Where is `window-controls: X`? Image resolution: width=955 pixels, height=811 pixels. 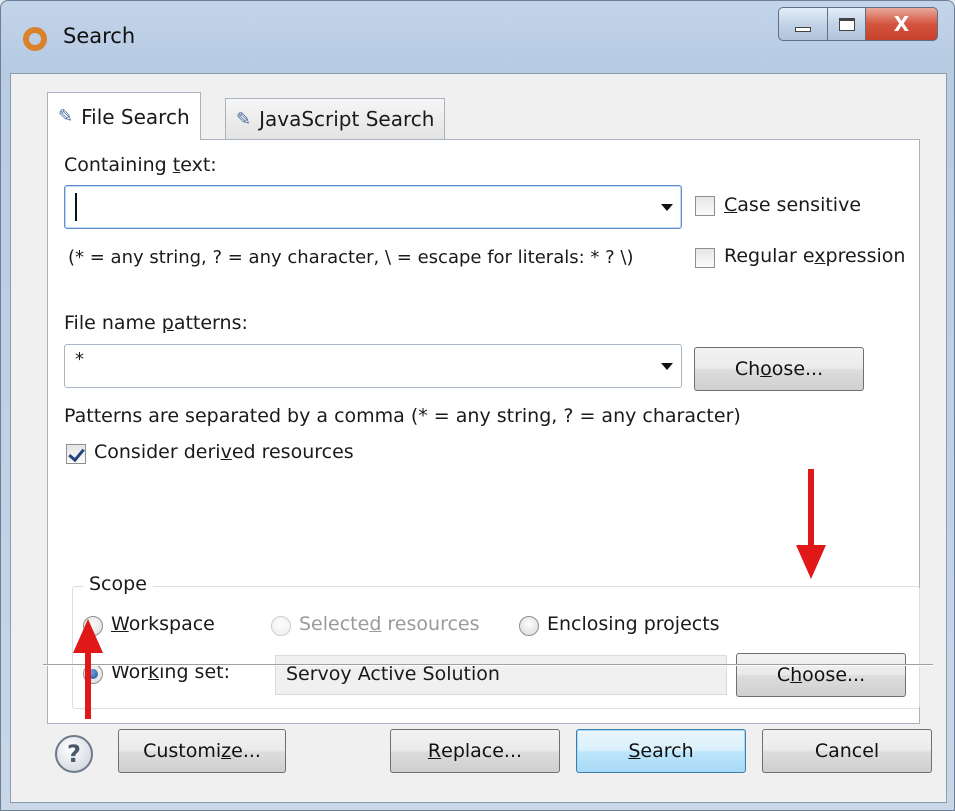 window-controls: X is located at coordinates (858, 24).